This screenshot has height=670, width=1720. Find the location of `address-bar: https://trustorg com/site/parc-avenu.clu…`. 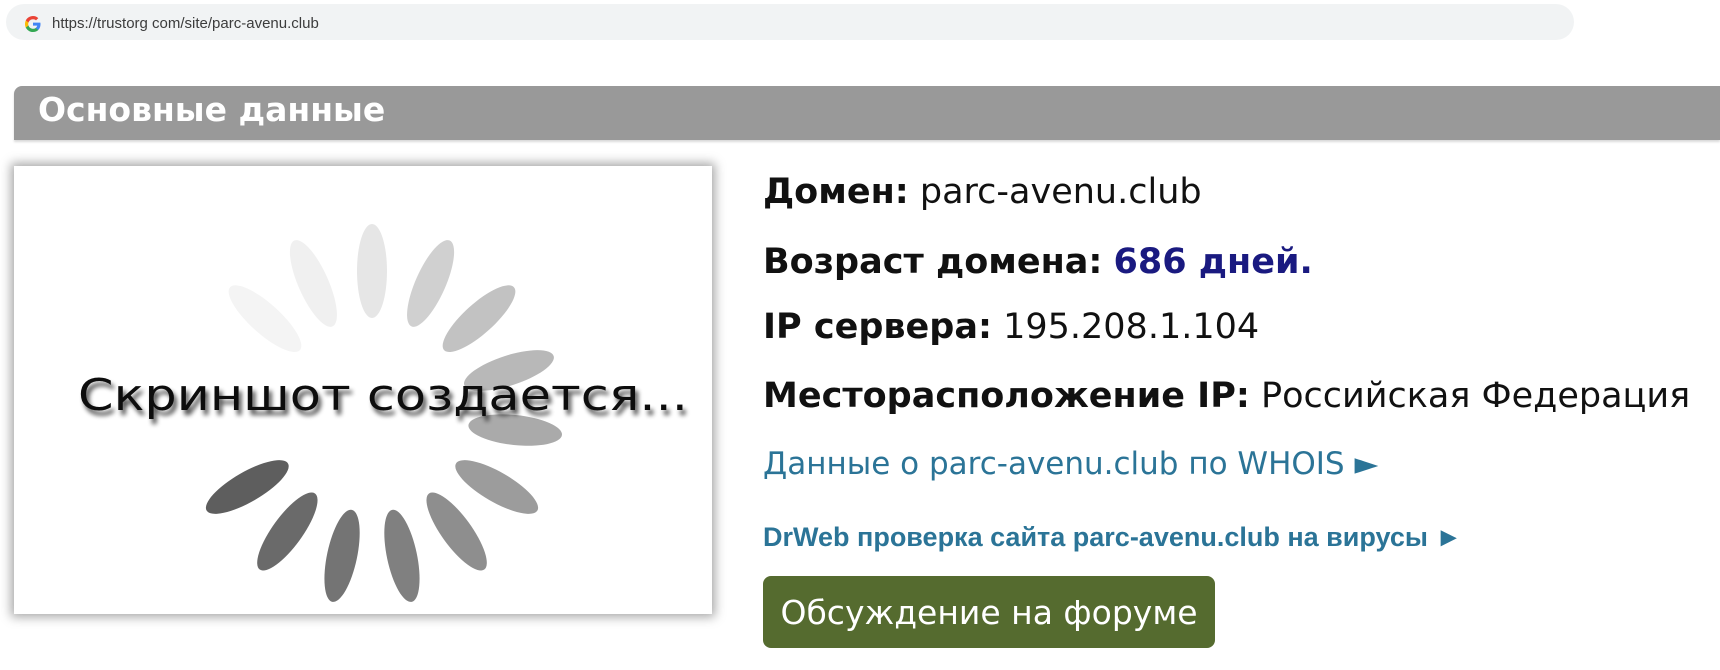

address-bar: https://trustorg com/site/parc-avenu.clu… is located at coordinates (790, 22).